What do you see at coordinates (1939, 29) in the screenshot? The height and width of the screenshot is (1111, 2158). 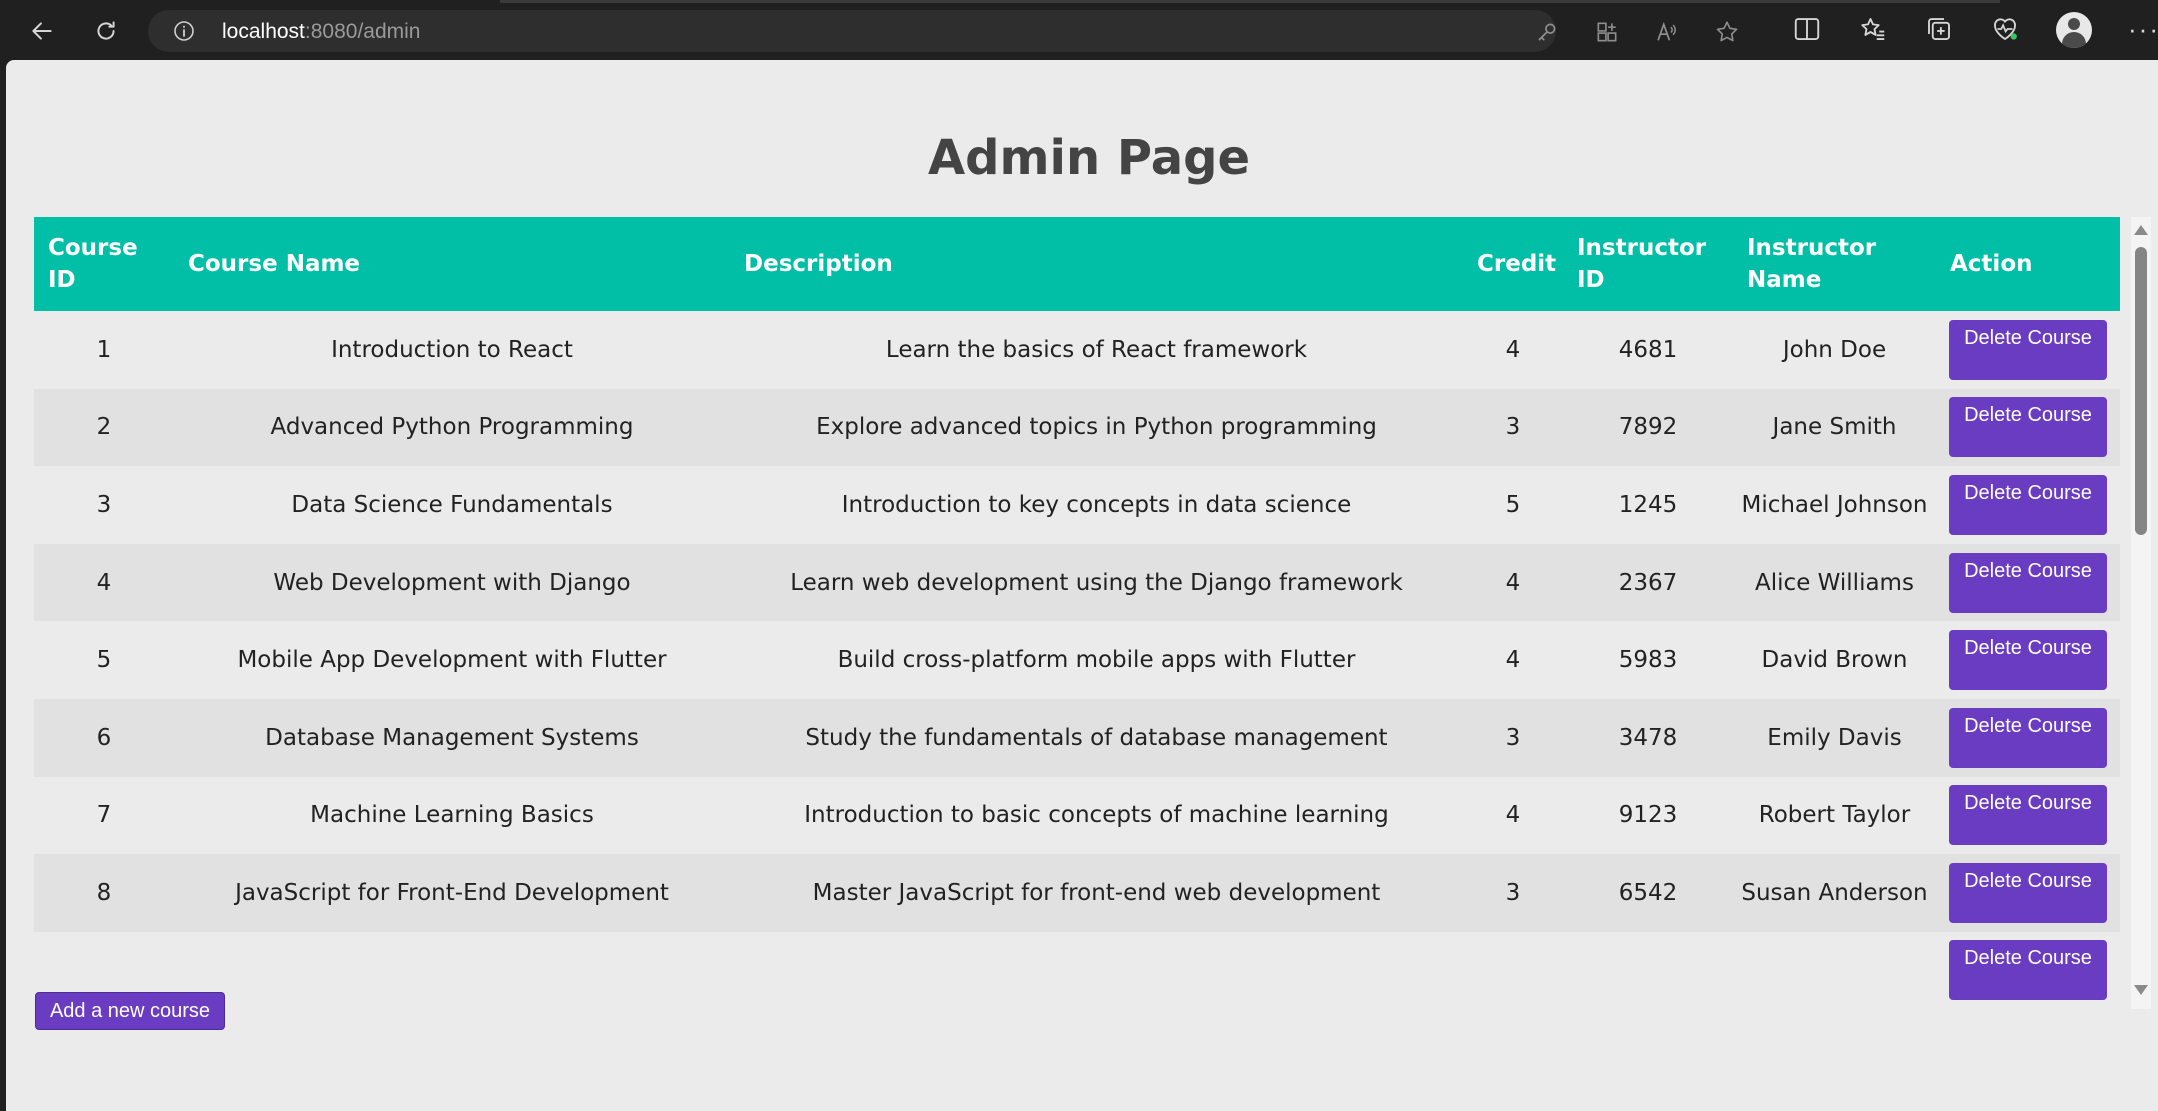 I see `collections-icon` at bounding box center [1939, 29].